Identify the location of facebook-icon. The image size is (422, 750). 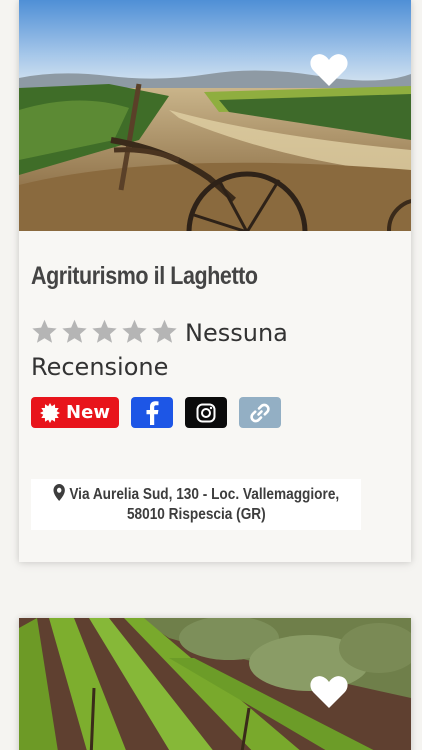
(152, 412).